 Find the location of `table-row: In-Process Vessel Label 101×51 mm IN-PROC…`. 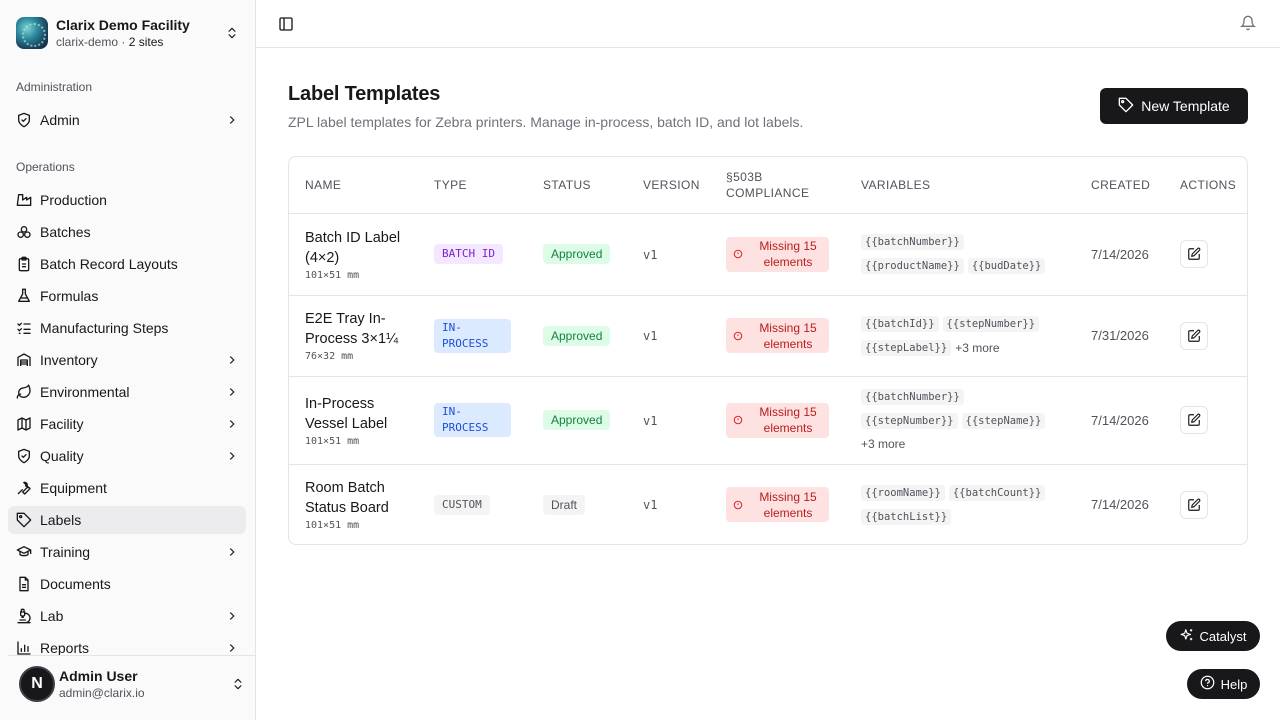

table-row: In-Process Vessel Label 101×51 mm IN-PROC… is located at coordinates (768, 420).